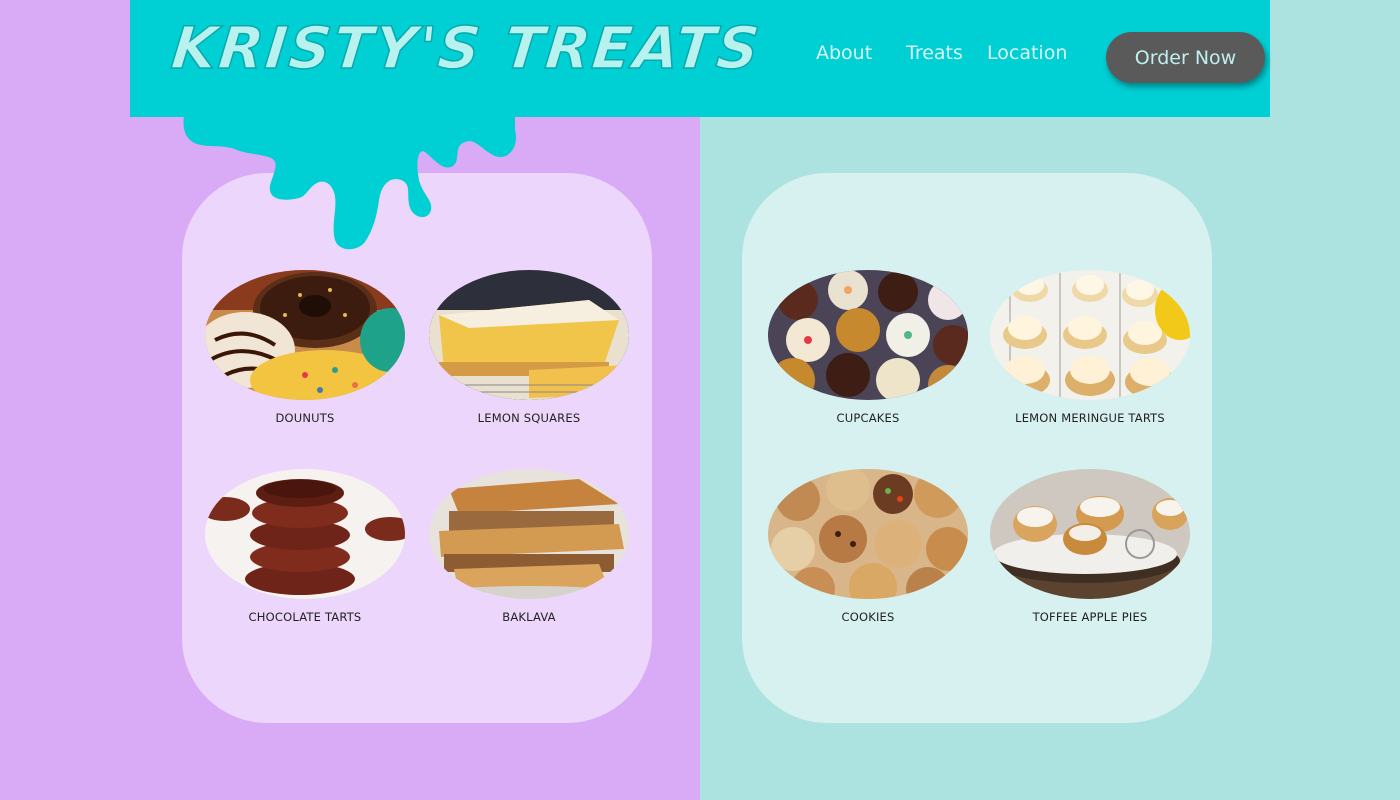 Image resolution: width=1400 pixels, height=800 pixels. I want to click on treat-card-donuts: DOUNUTS, so click(305, 347).